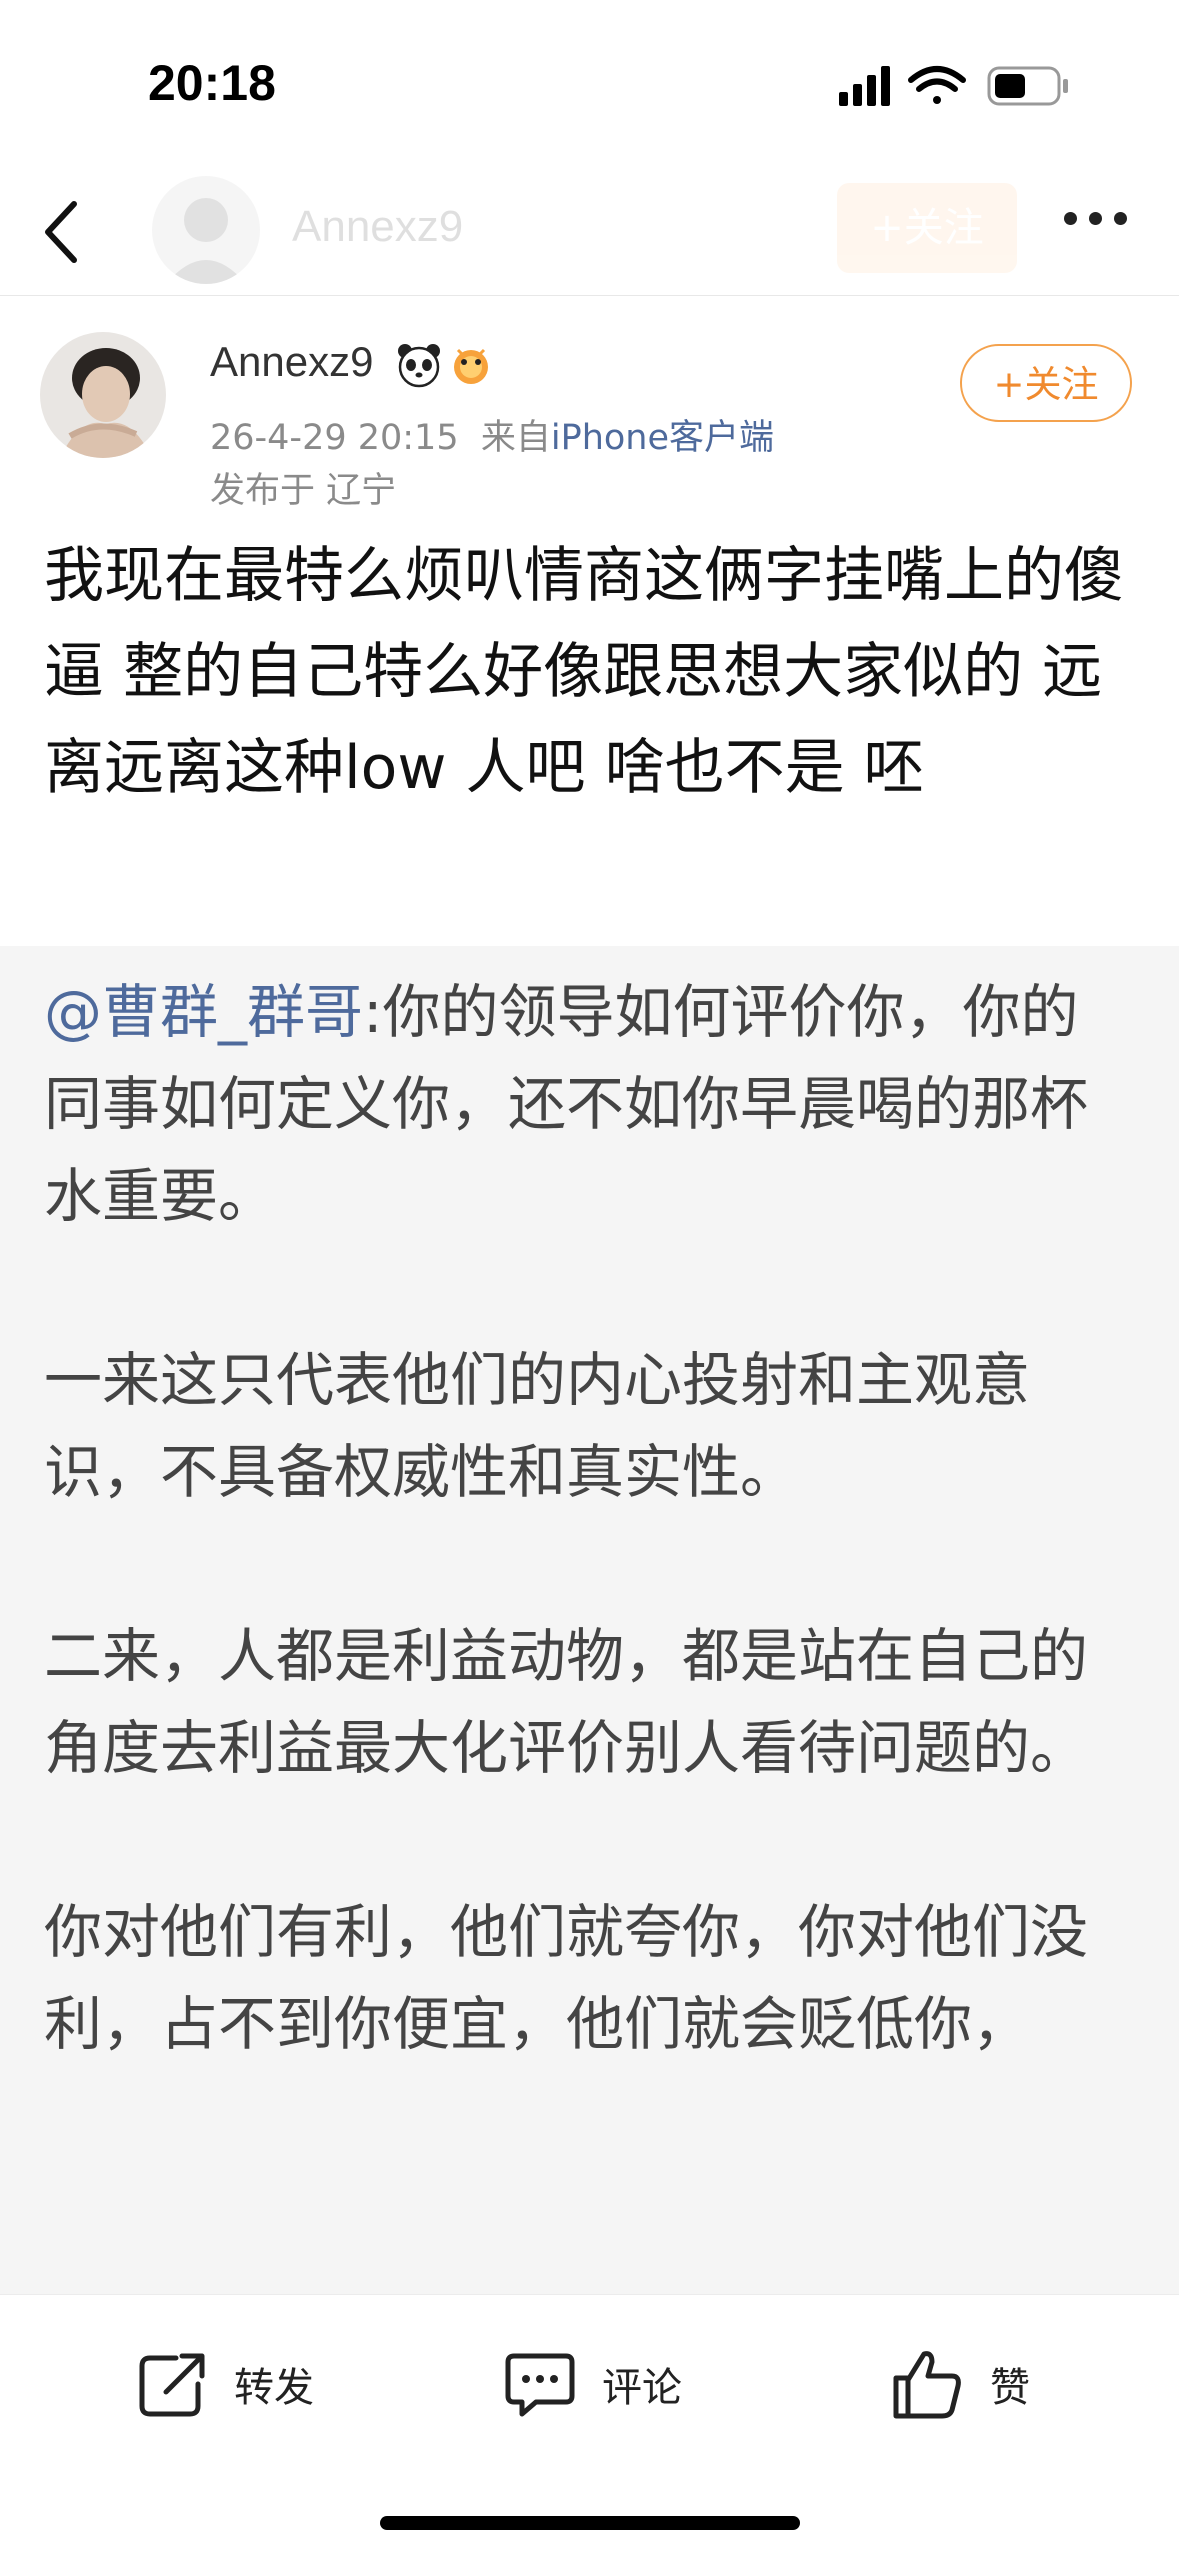 This screenshot has height=2556, width=1179. Describe the element at coordinates (471, 365) in the screenshot. I see `fish-badge-icon` at that location.